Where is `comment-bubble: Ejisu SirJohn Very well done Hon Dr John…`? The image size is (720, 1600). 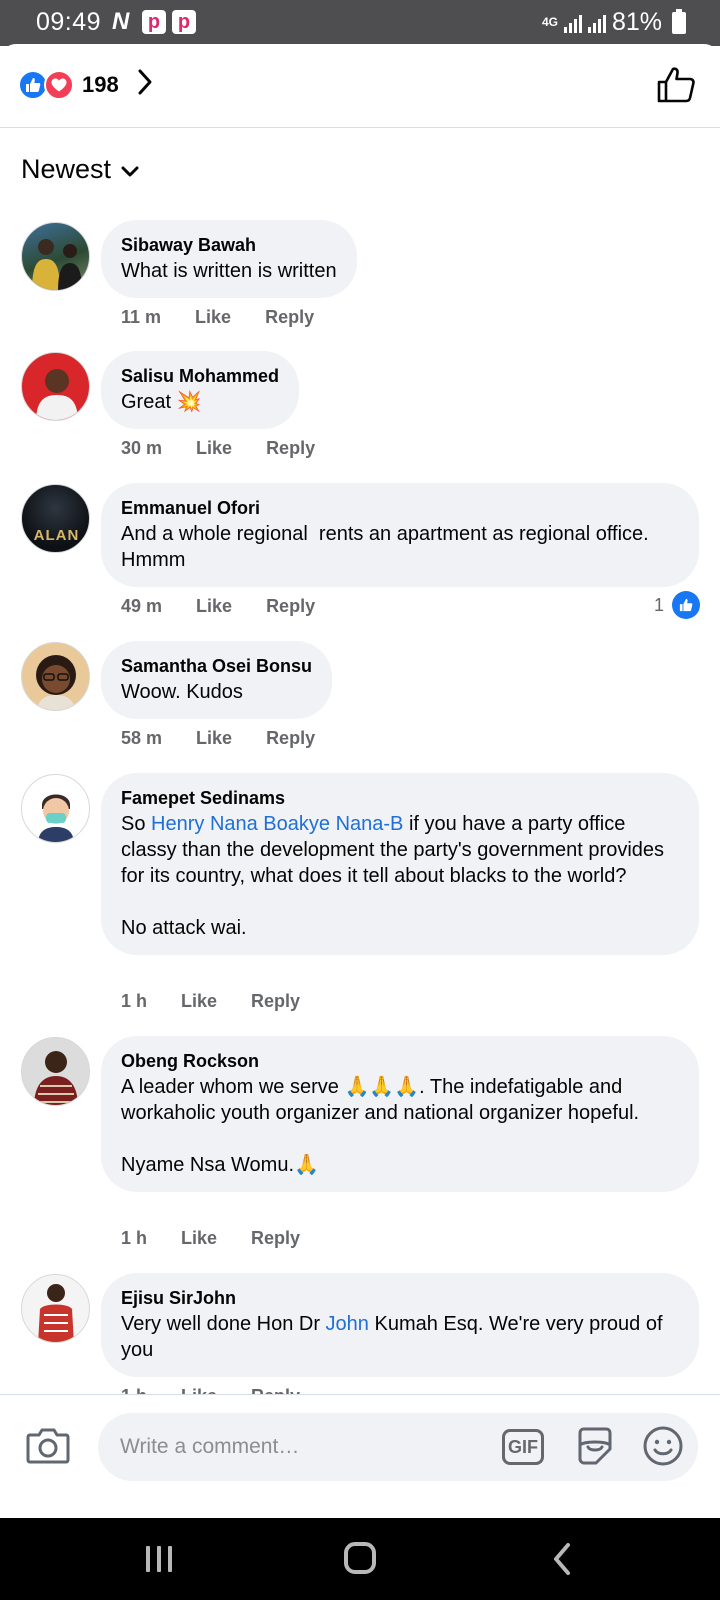
comment-bubble: Ejisu SirJohn Very well done Hon Dr John… is located at coordinates (400, 1325).